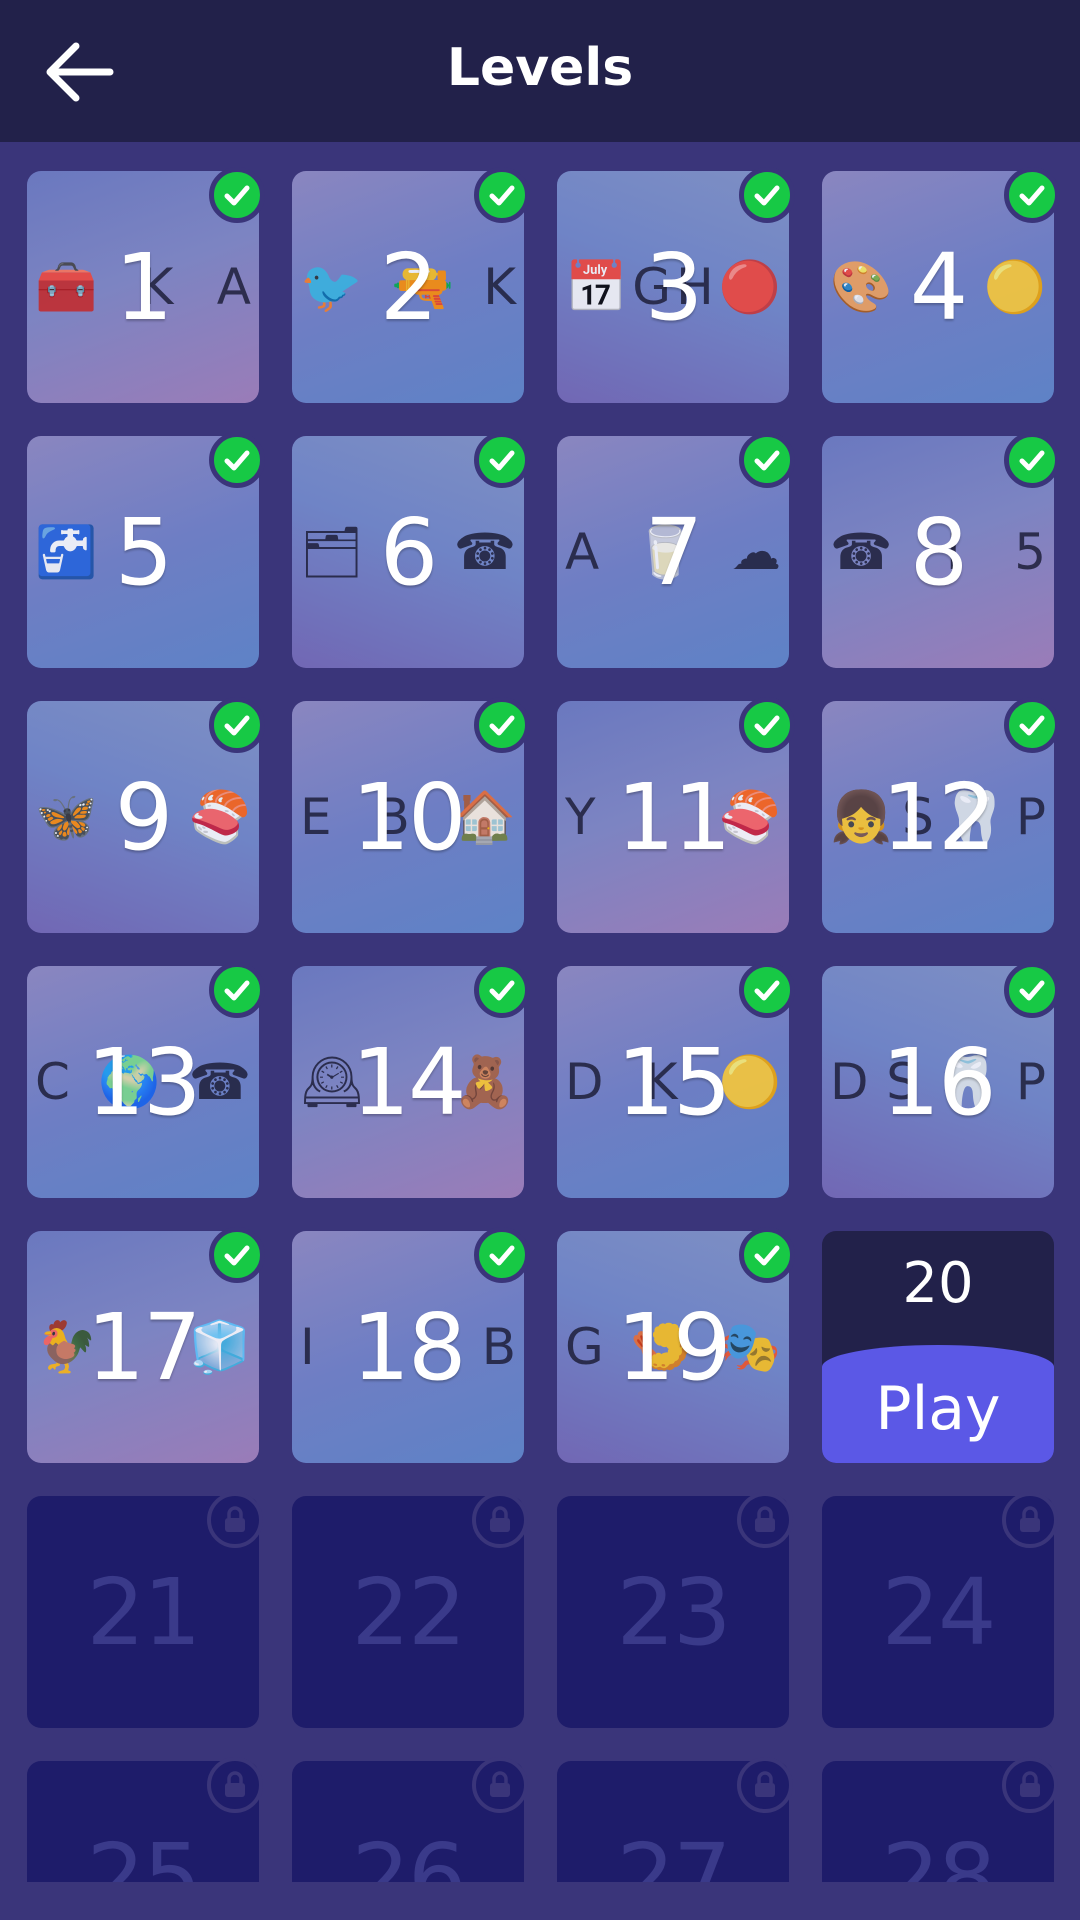  Describe the element at coordinates (675, 1610) in the screenshot. I see `level-tile-23: 23` at that location.